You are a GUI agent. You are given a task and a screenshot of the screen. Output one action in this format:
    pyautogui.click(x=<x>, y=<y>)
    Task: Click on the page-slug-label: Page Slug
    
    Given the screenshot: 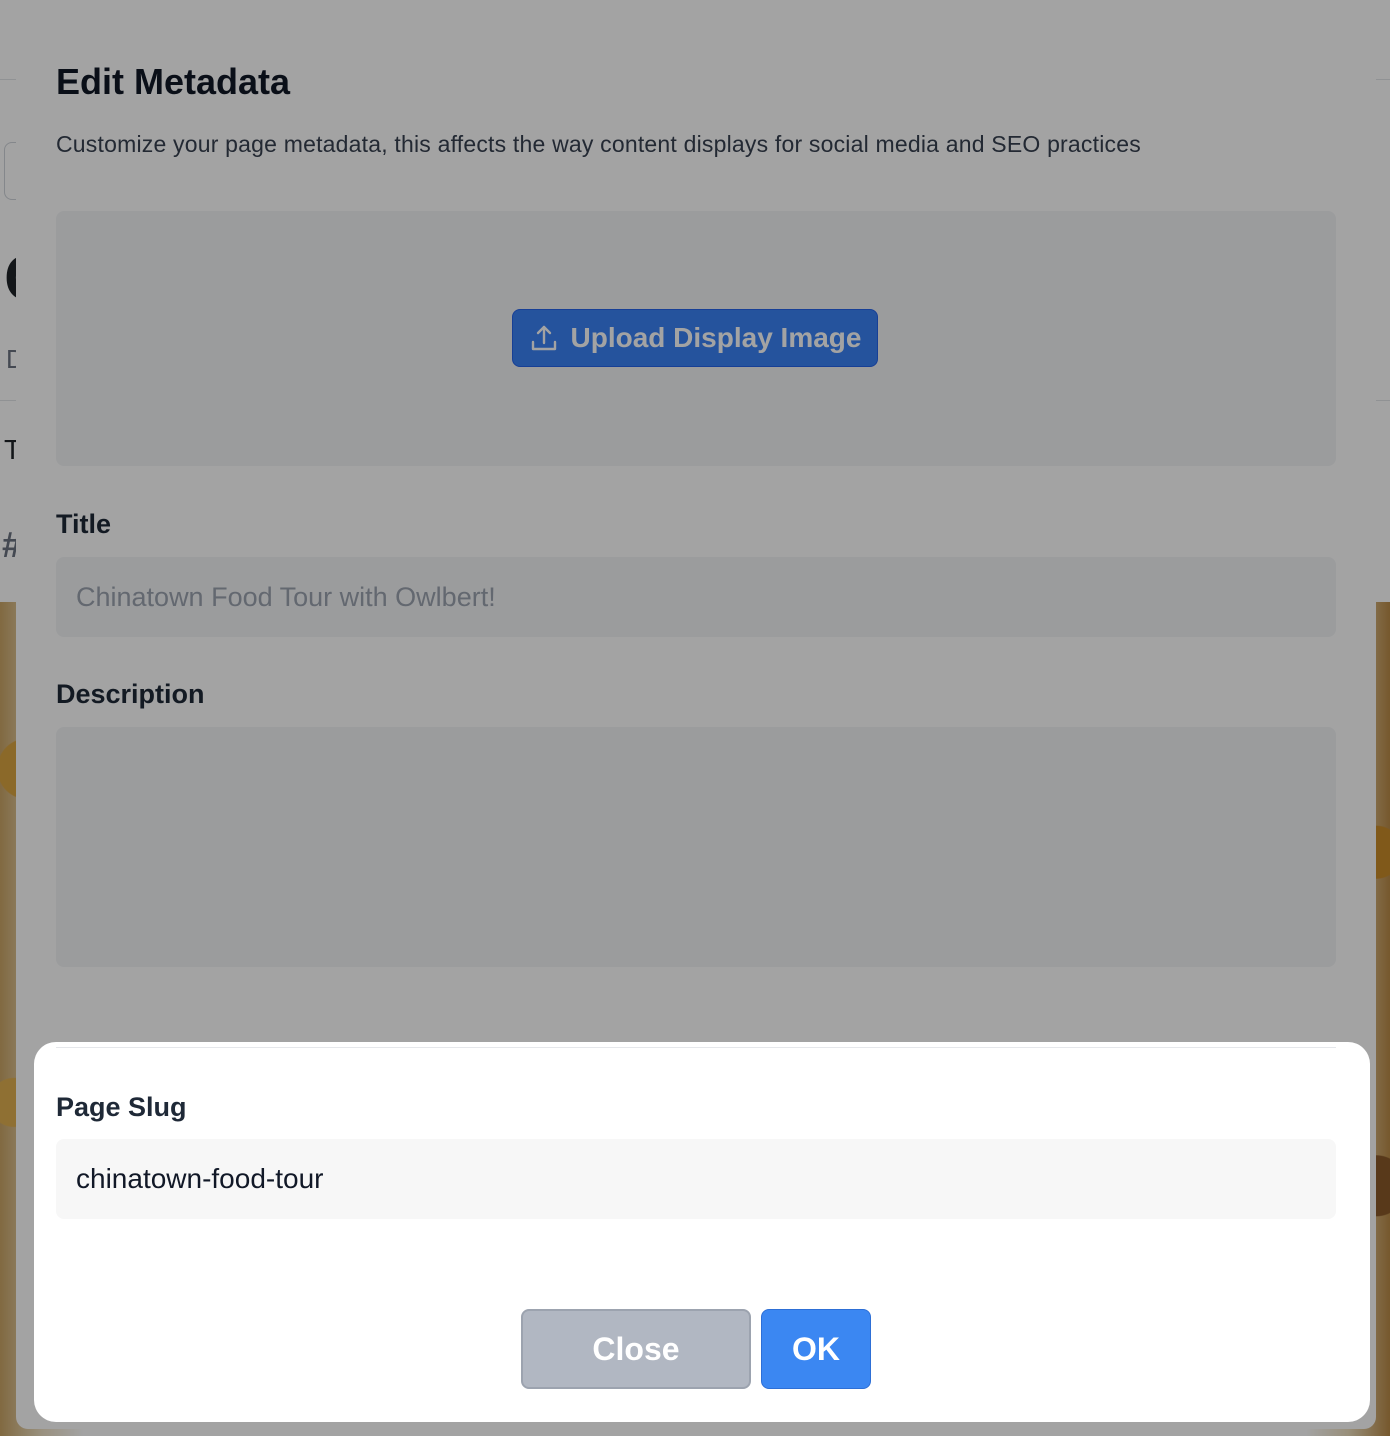 What is the action you would take?
    pyautogui.click(x=121, y=1107)
    